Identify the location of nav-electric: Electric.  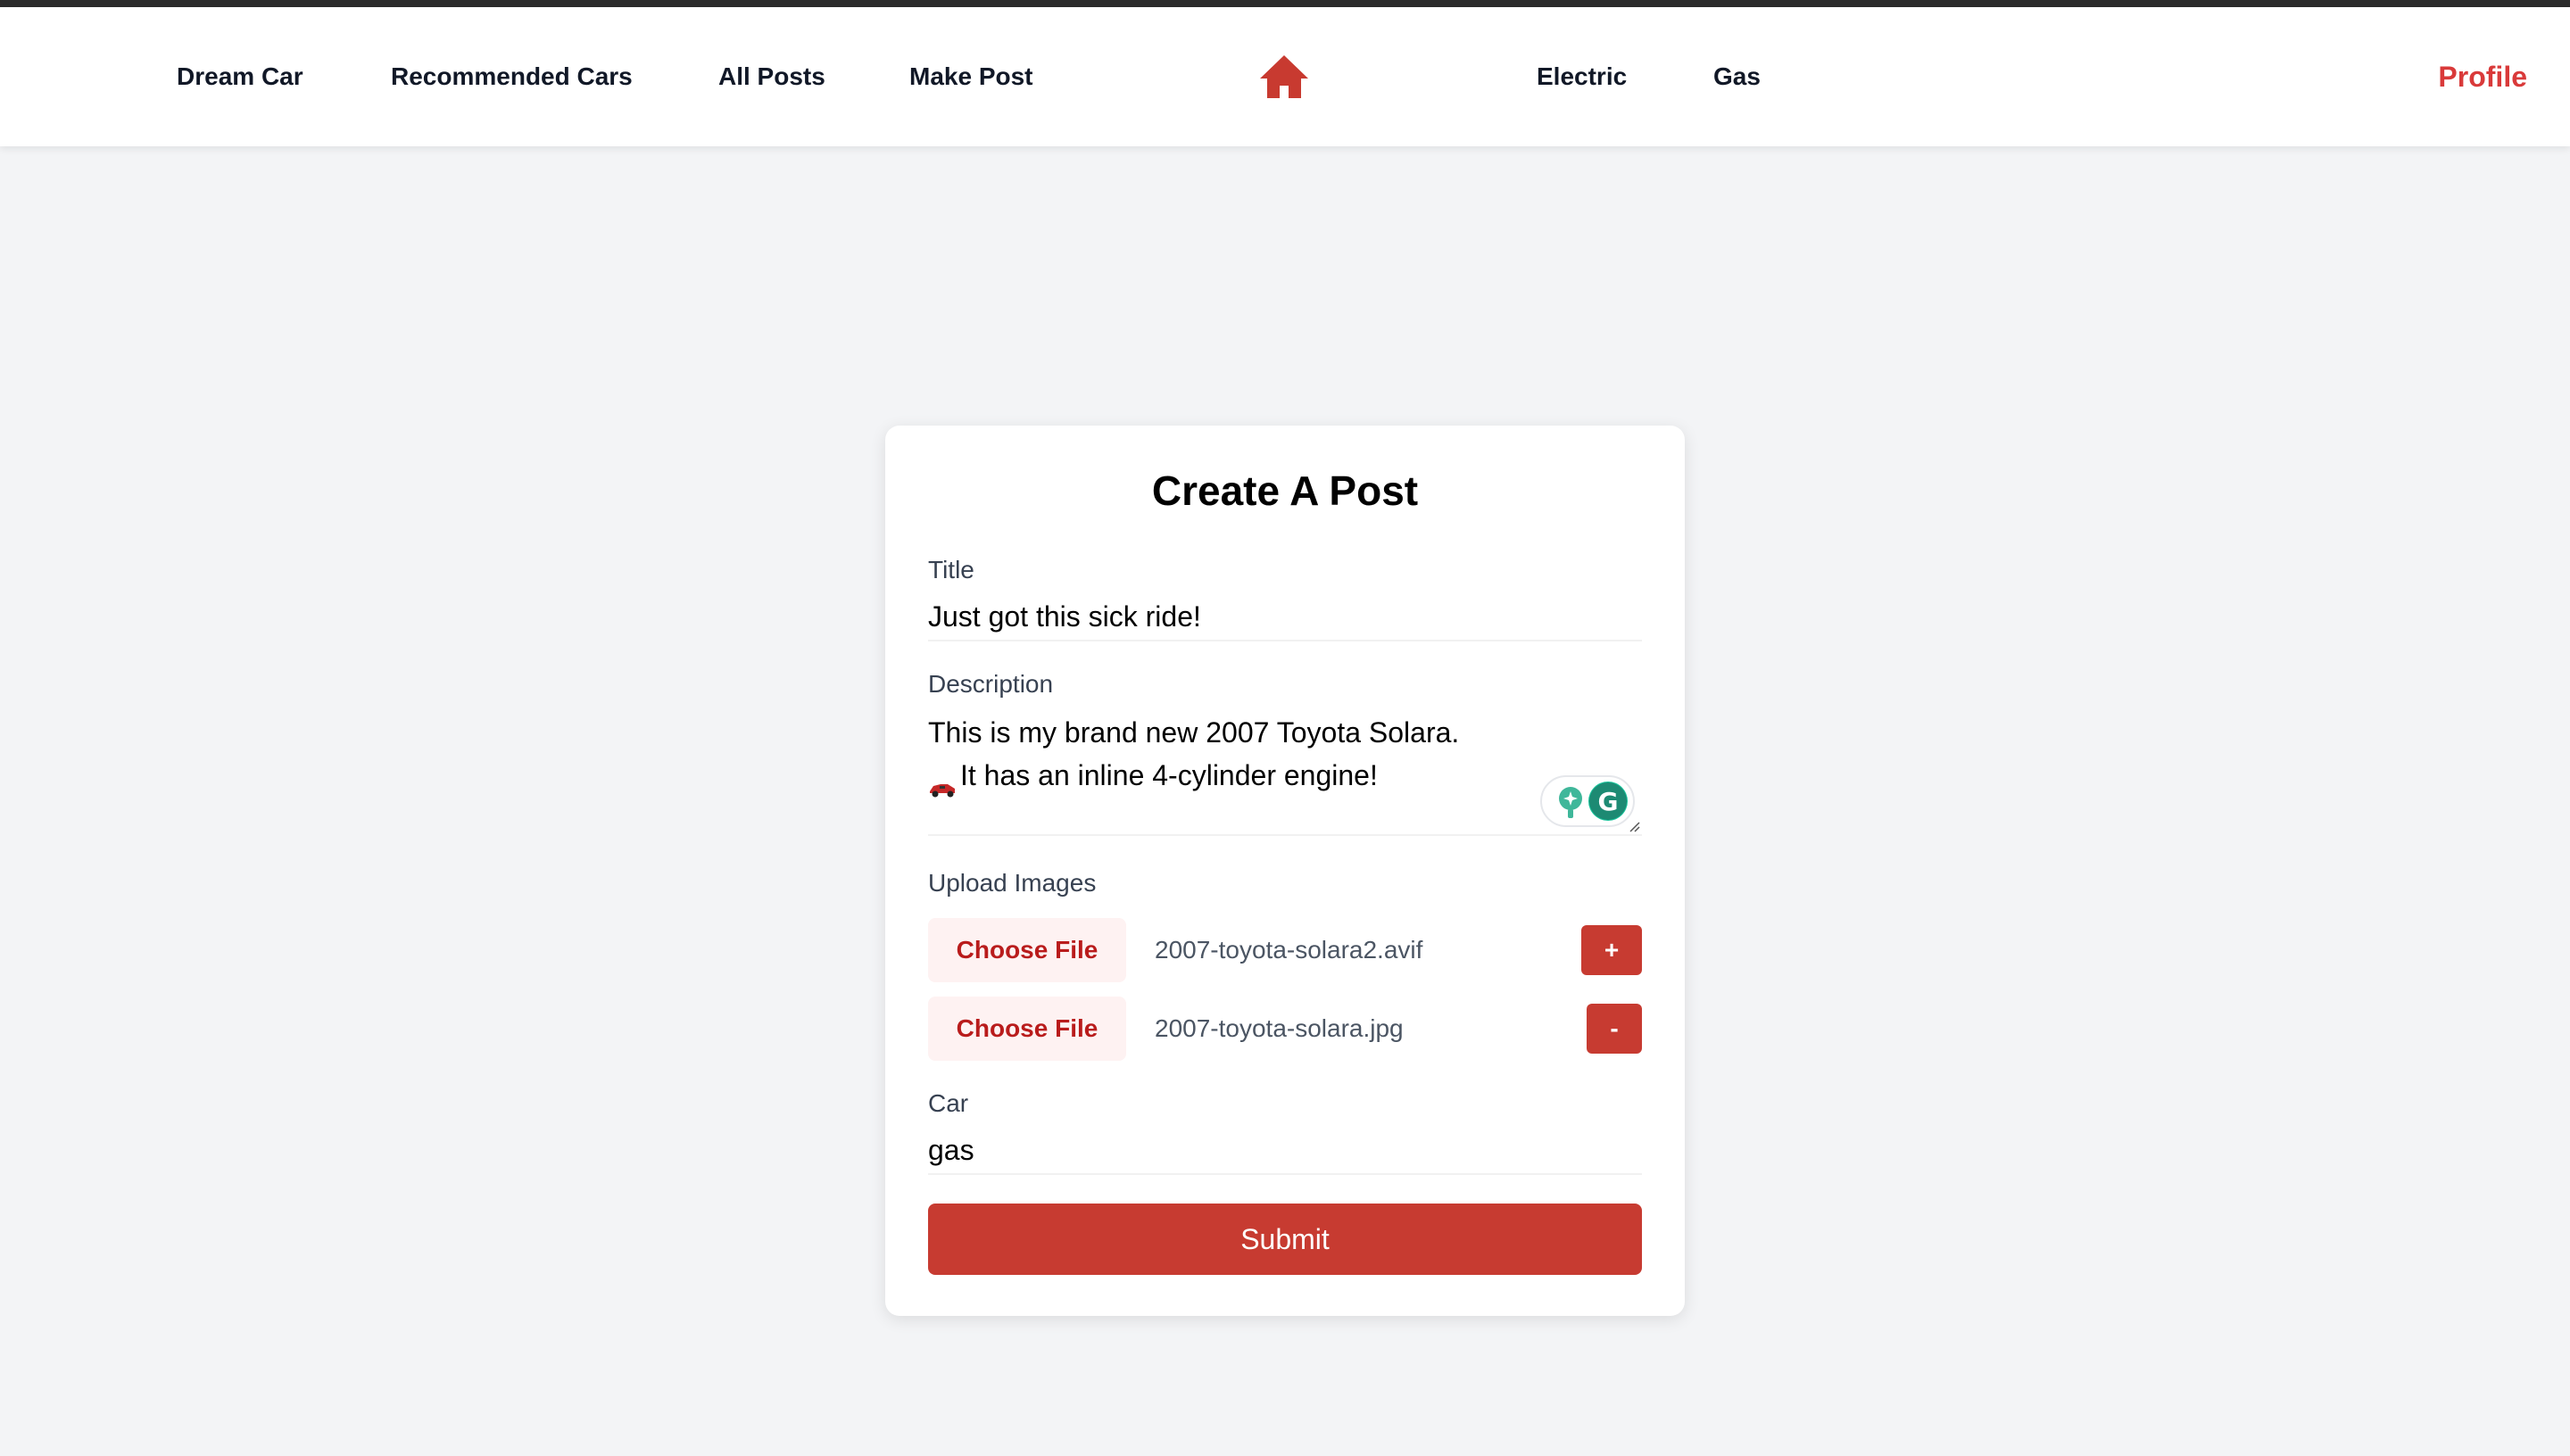
(1582, 76).